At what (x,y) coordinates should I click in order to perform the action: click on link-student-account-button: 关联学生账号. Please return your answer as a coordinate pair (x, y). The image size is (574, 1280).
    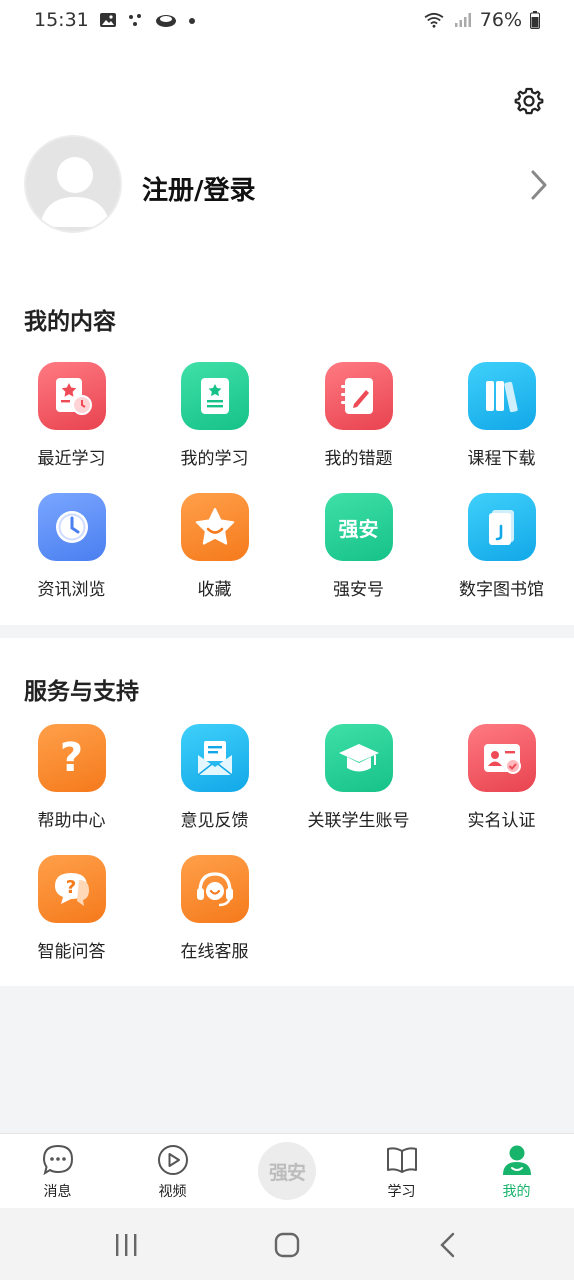
    Looking at the image, I should click on (358, 777).